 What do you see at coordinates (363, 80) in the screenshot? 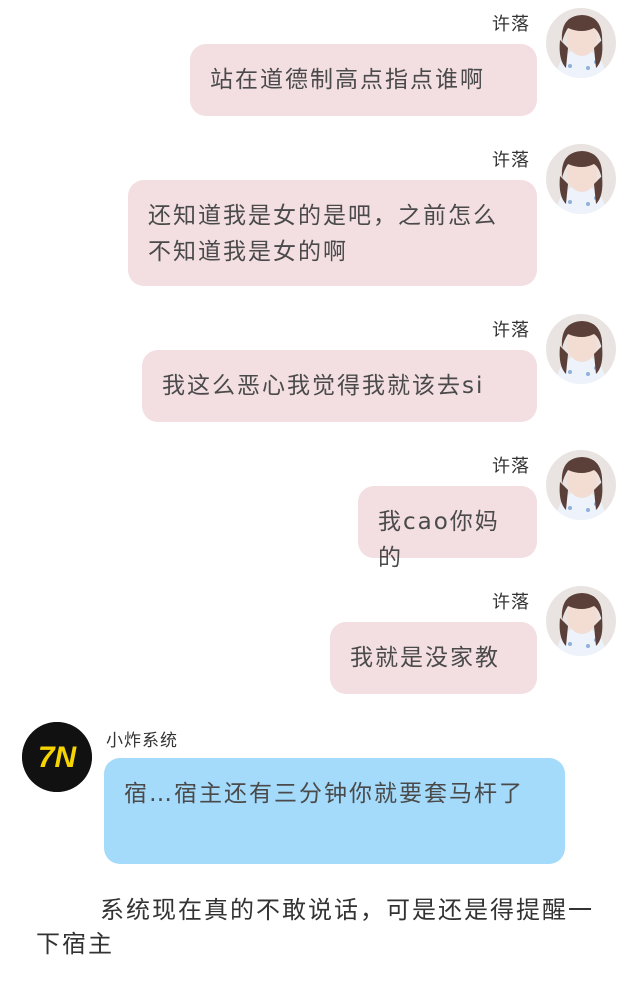
I see `message-bubble: 站在道德制高点指点谁啊` at bounding box center [363, 80].